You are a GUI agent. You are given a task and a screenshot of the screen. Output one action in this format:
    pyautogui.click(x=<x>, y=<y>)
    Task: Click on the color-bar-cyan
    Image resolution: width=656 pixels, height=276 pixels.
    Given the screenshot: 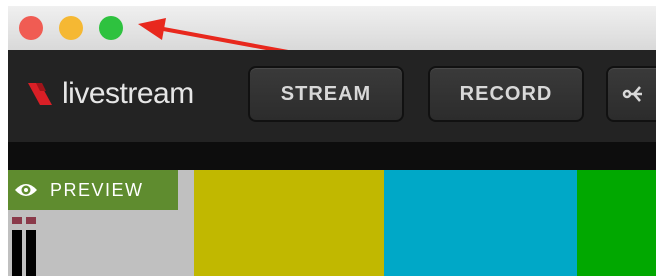 What is the action you would take?
    pyautogui.click(x=480, y=223)
    